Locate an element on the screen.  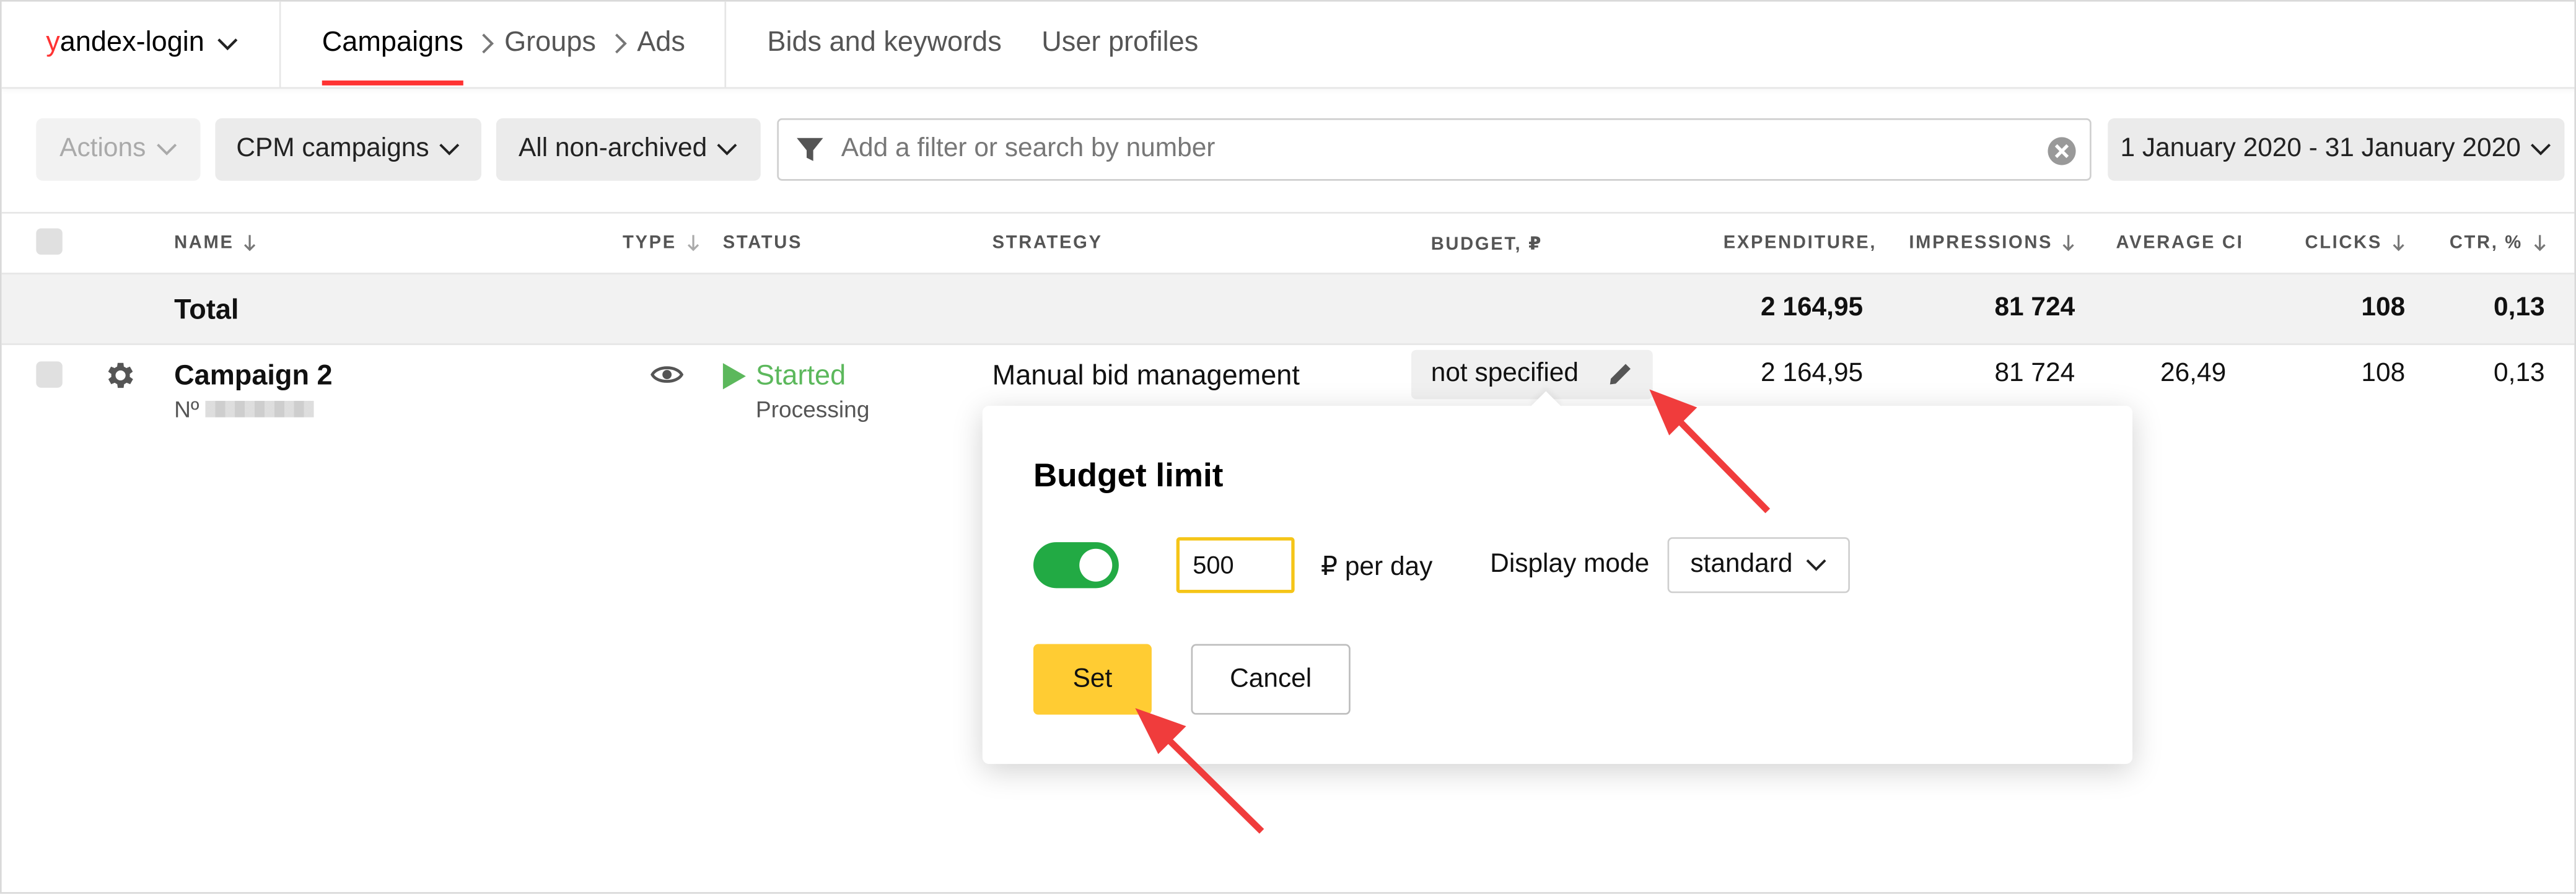
campaign-number: Nº is located at coordinates (244, 409).